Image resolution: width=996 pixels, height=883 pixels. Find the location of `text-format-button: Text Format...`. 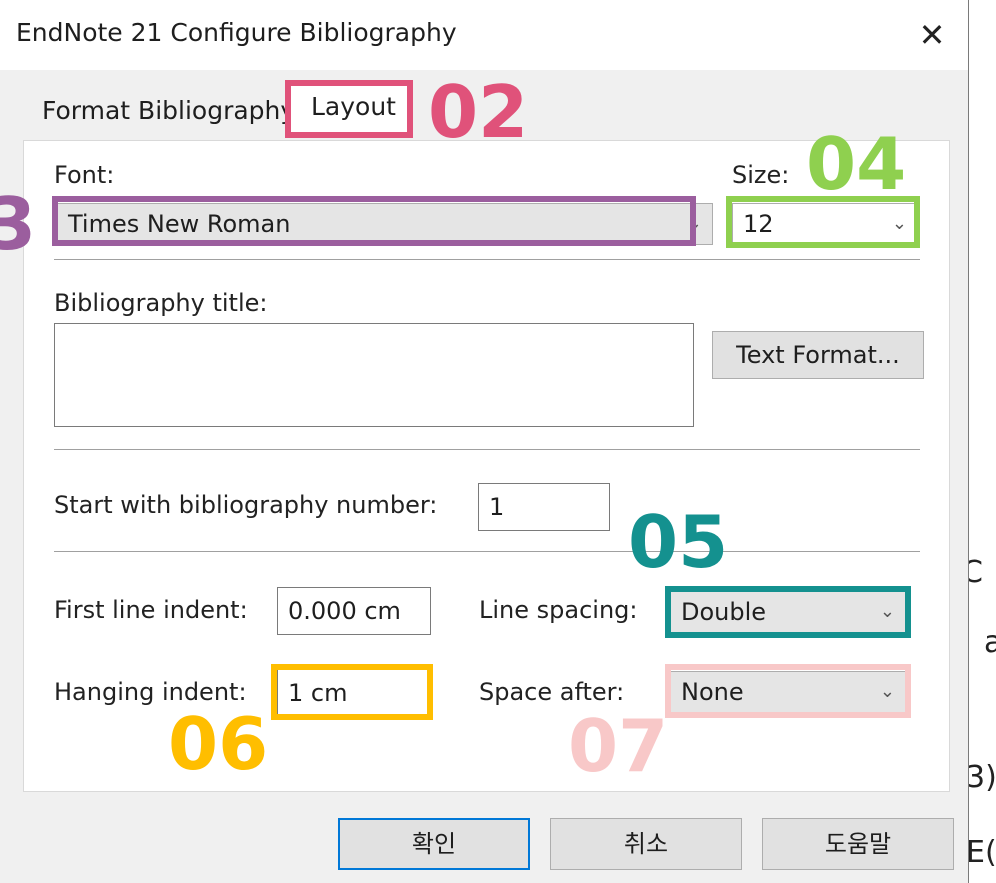

text-format-button: Text Format... is located at coordinates (818, 355).